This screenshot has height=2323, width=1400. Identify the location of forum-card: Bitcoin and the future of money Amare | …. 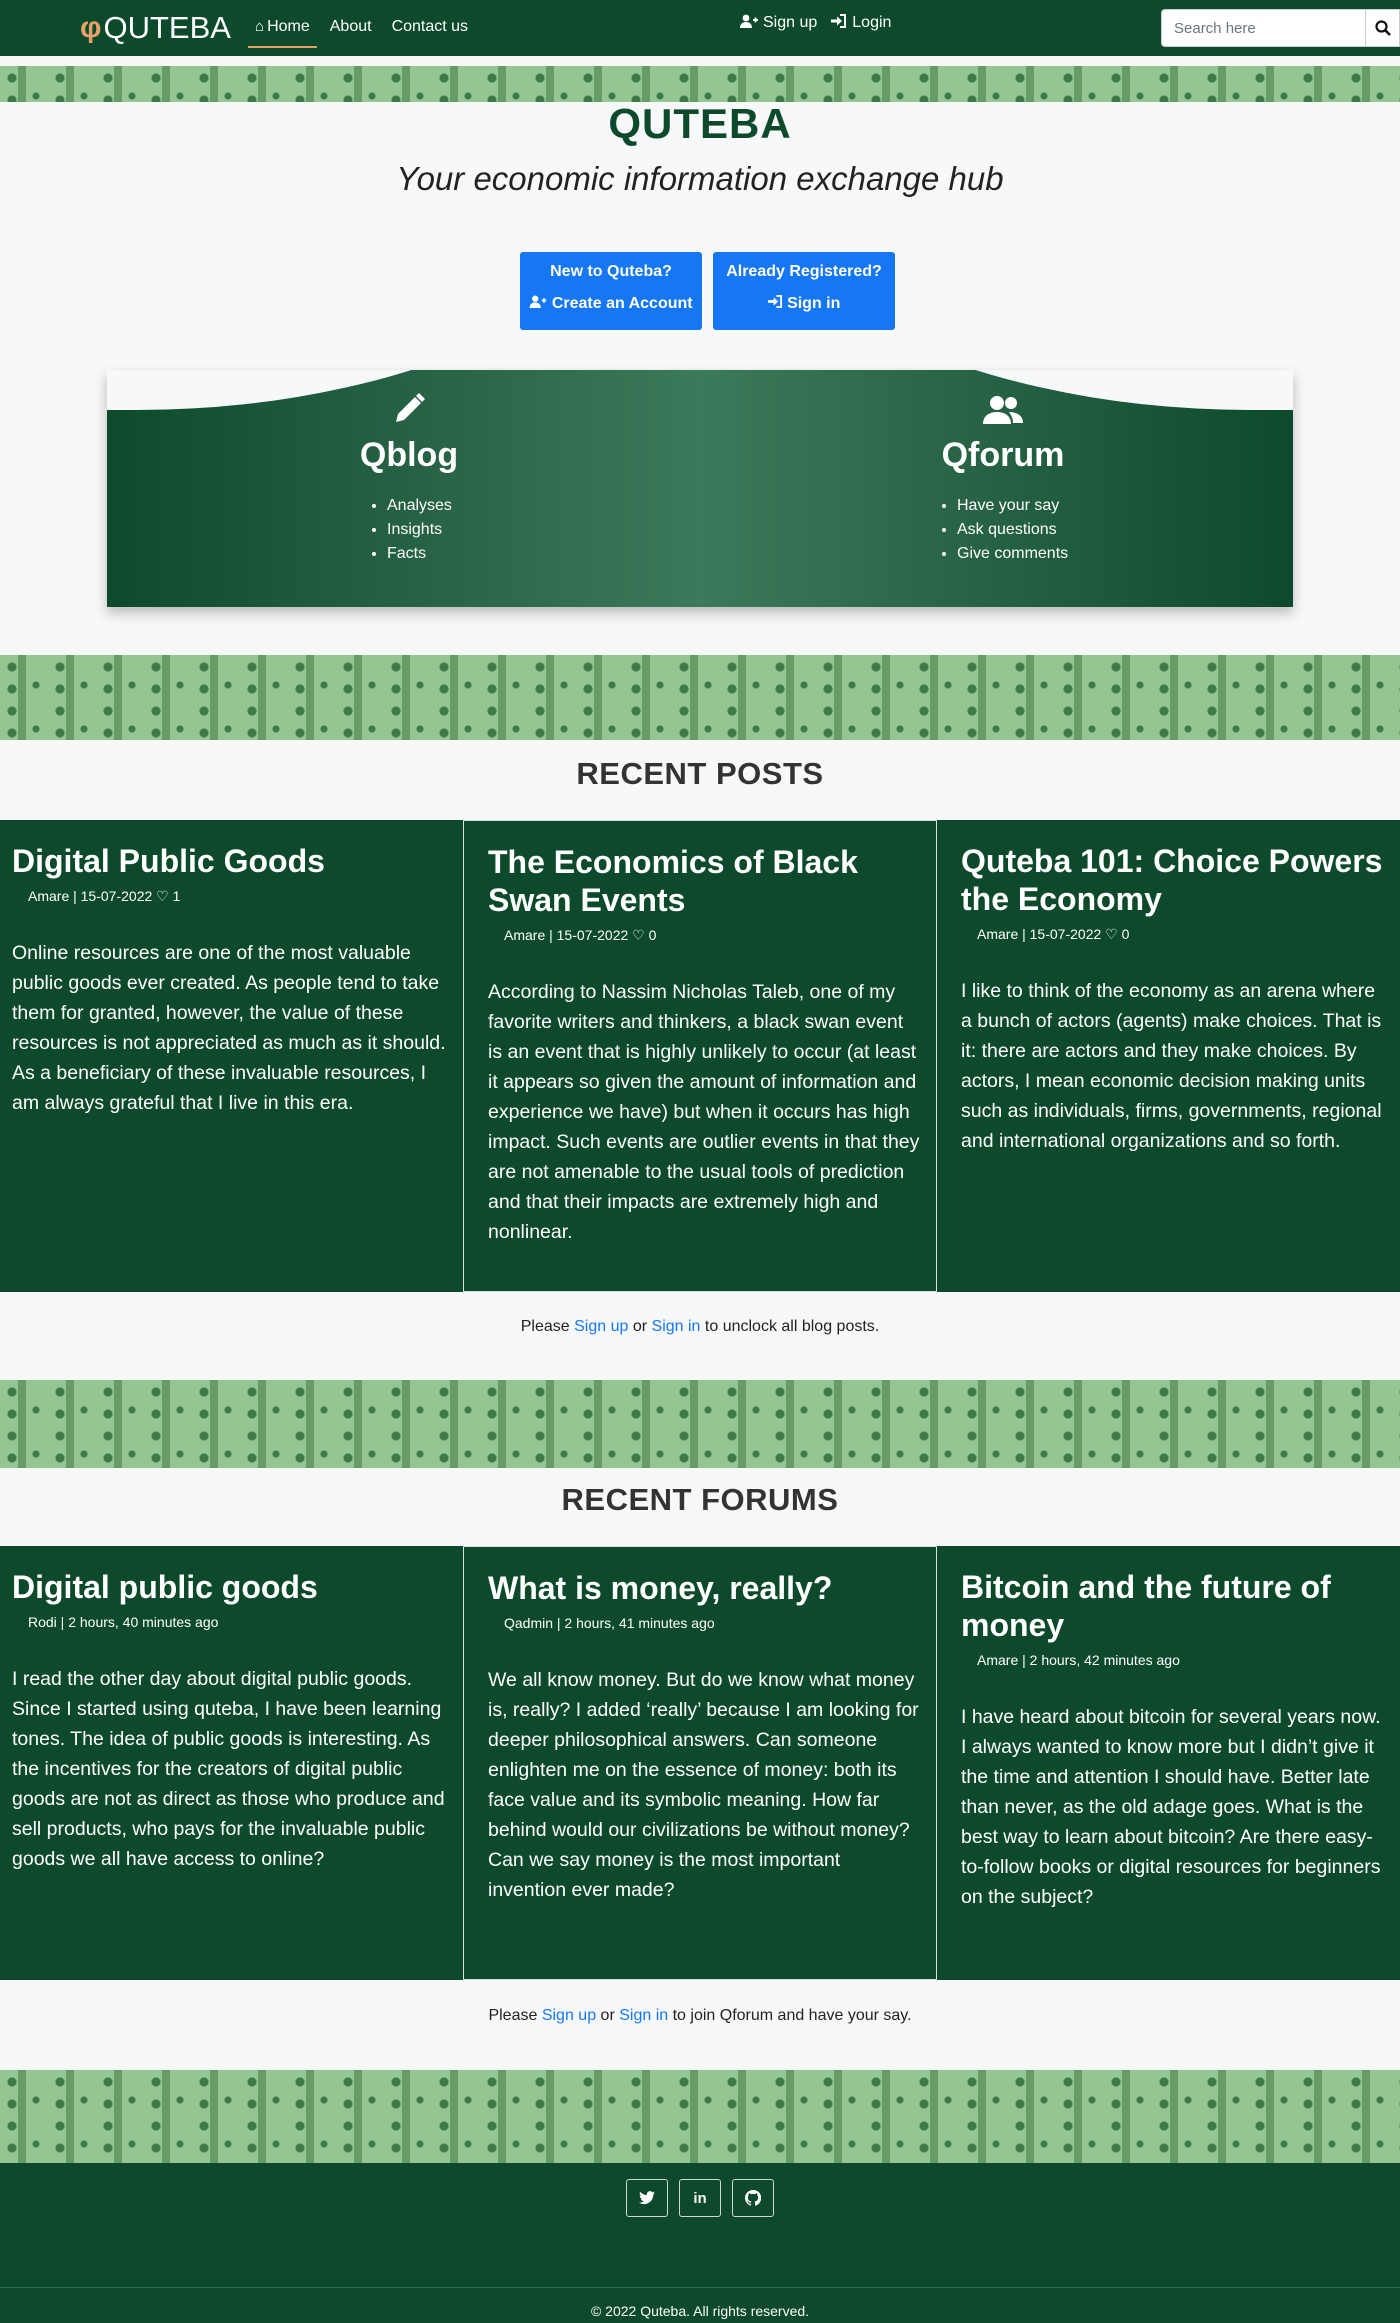
(1168, 1763).